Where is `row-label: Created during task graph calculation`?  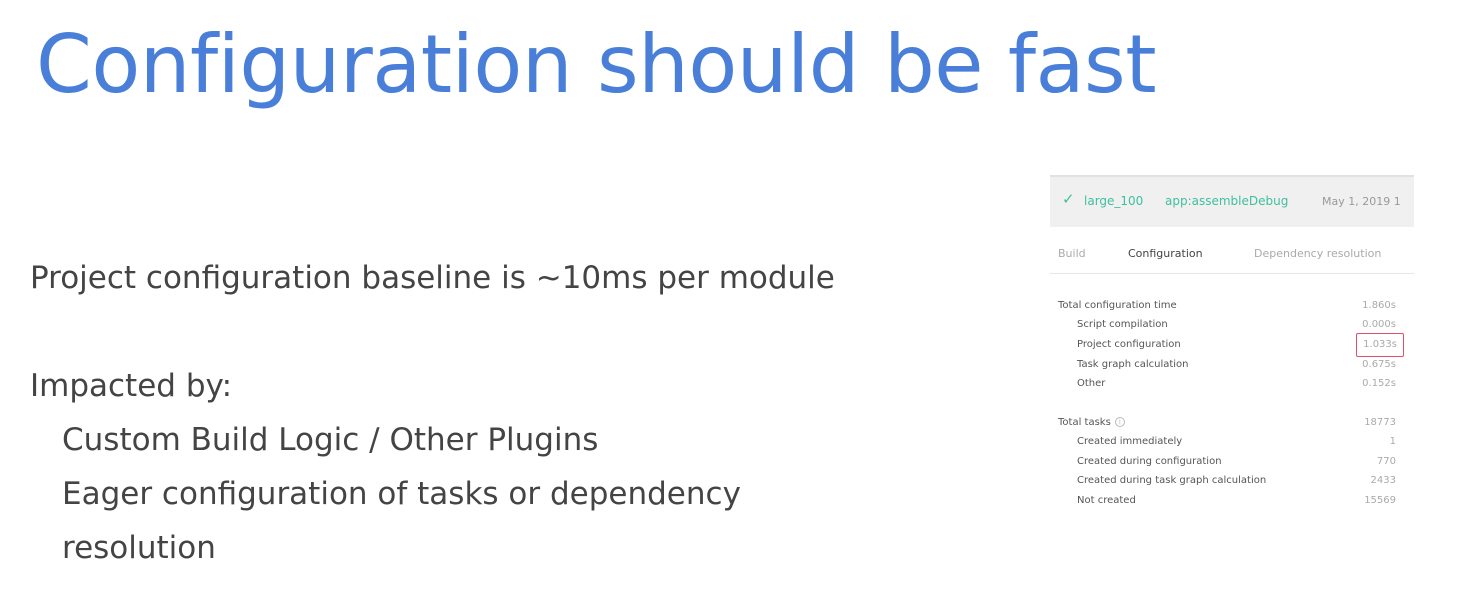 row-label: Created during task graph calculation is located at coordinates (1172, 480).